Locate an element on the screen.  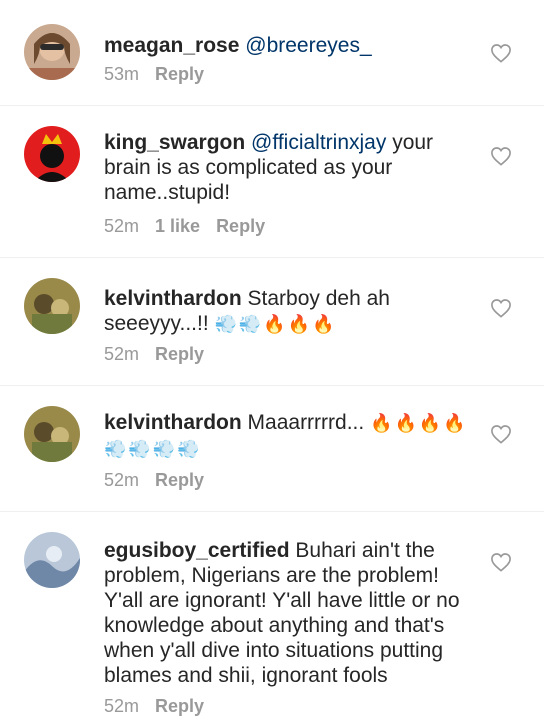
comment-meta: 53m Reply is located at coordinates (162, 74).